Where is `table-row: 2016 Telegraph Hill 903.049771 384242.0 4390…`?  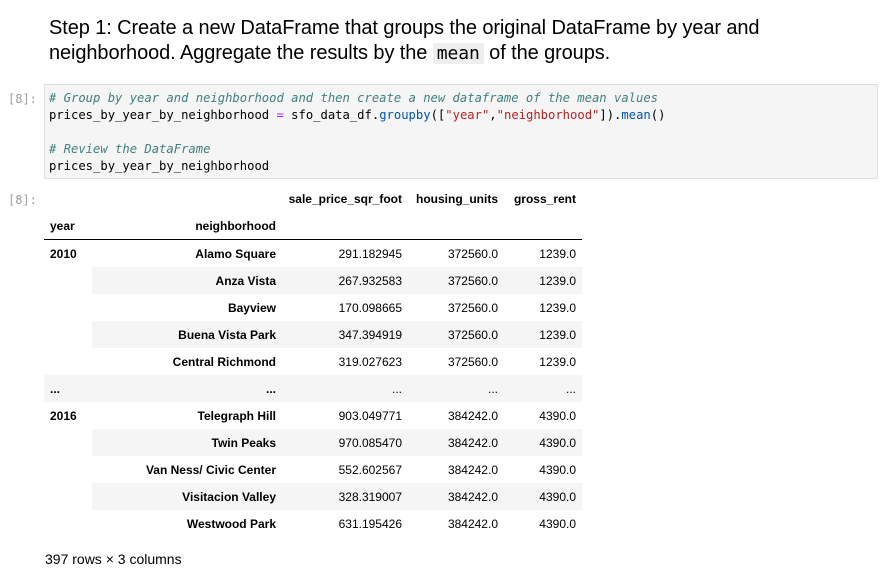
table-row: 2016 Telegraph Hill 903.049771 384242.0 4390… is located at coordinates (313, 415).